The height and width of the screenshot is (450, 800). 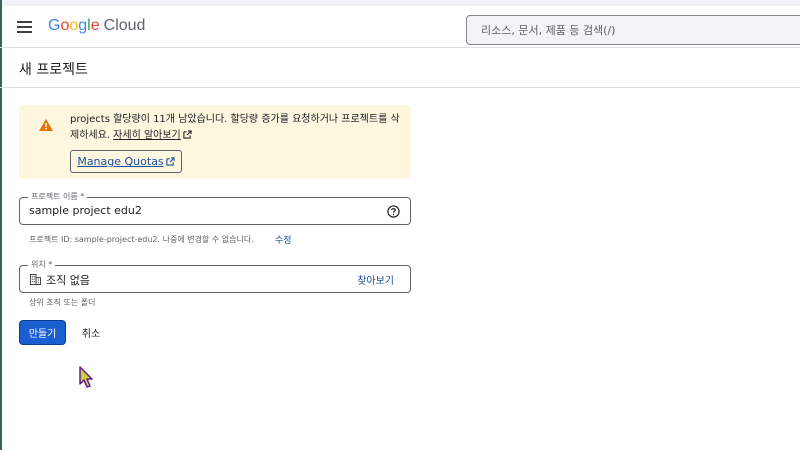 I want to click on search-placeholder: 리소스, 문서, 제품 등 검색(/), so click(x=548, y=30).